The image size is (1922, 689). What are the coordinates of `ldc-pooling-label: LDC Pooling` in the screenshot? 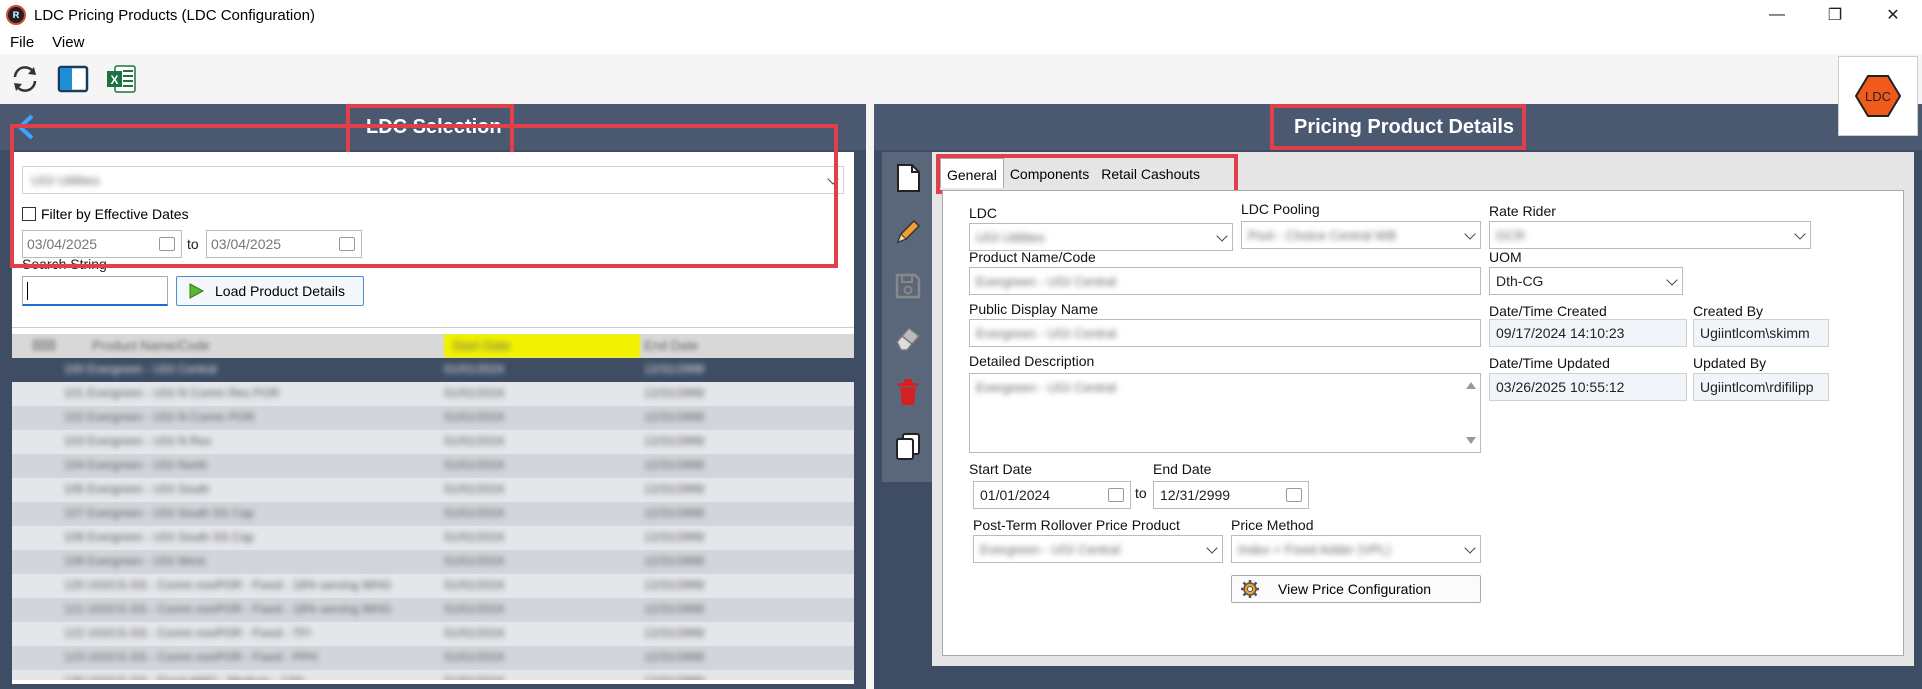 It's located at (1280, 209).